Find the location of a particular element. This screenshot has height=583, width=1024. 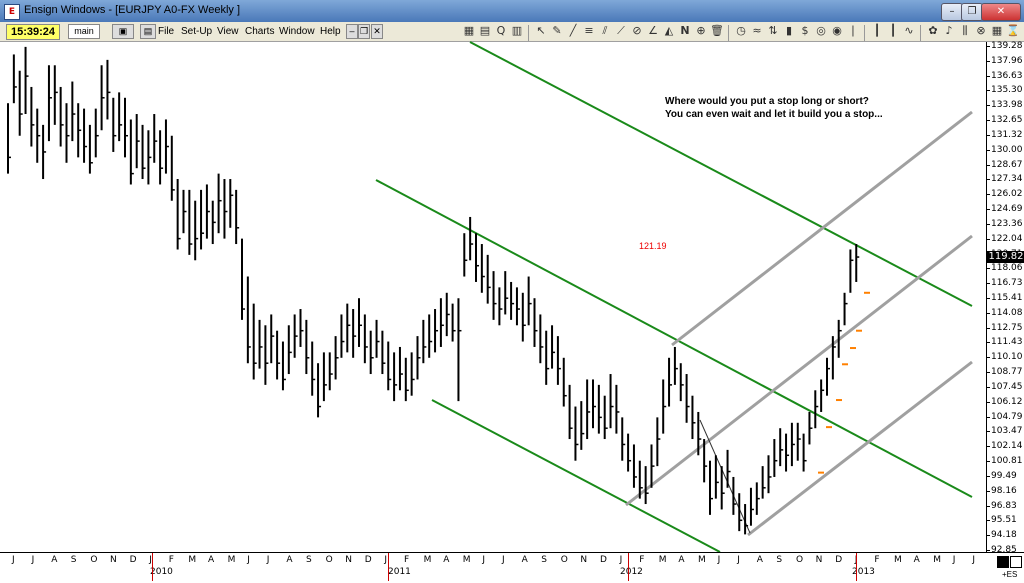

price-label: 94.18 is located at coordinates (1004, 535).